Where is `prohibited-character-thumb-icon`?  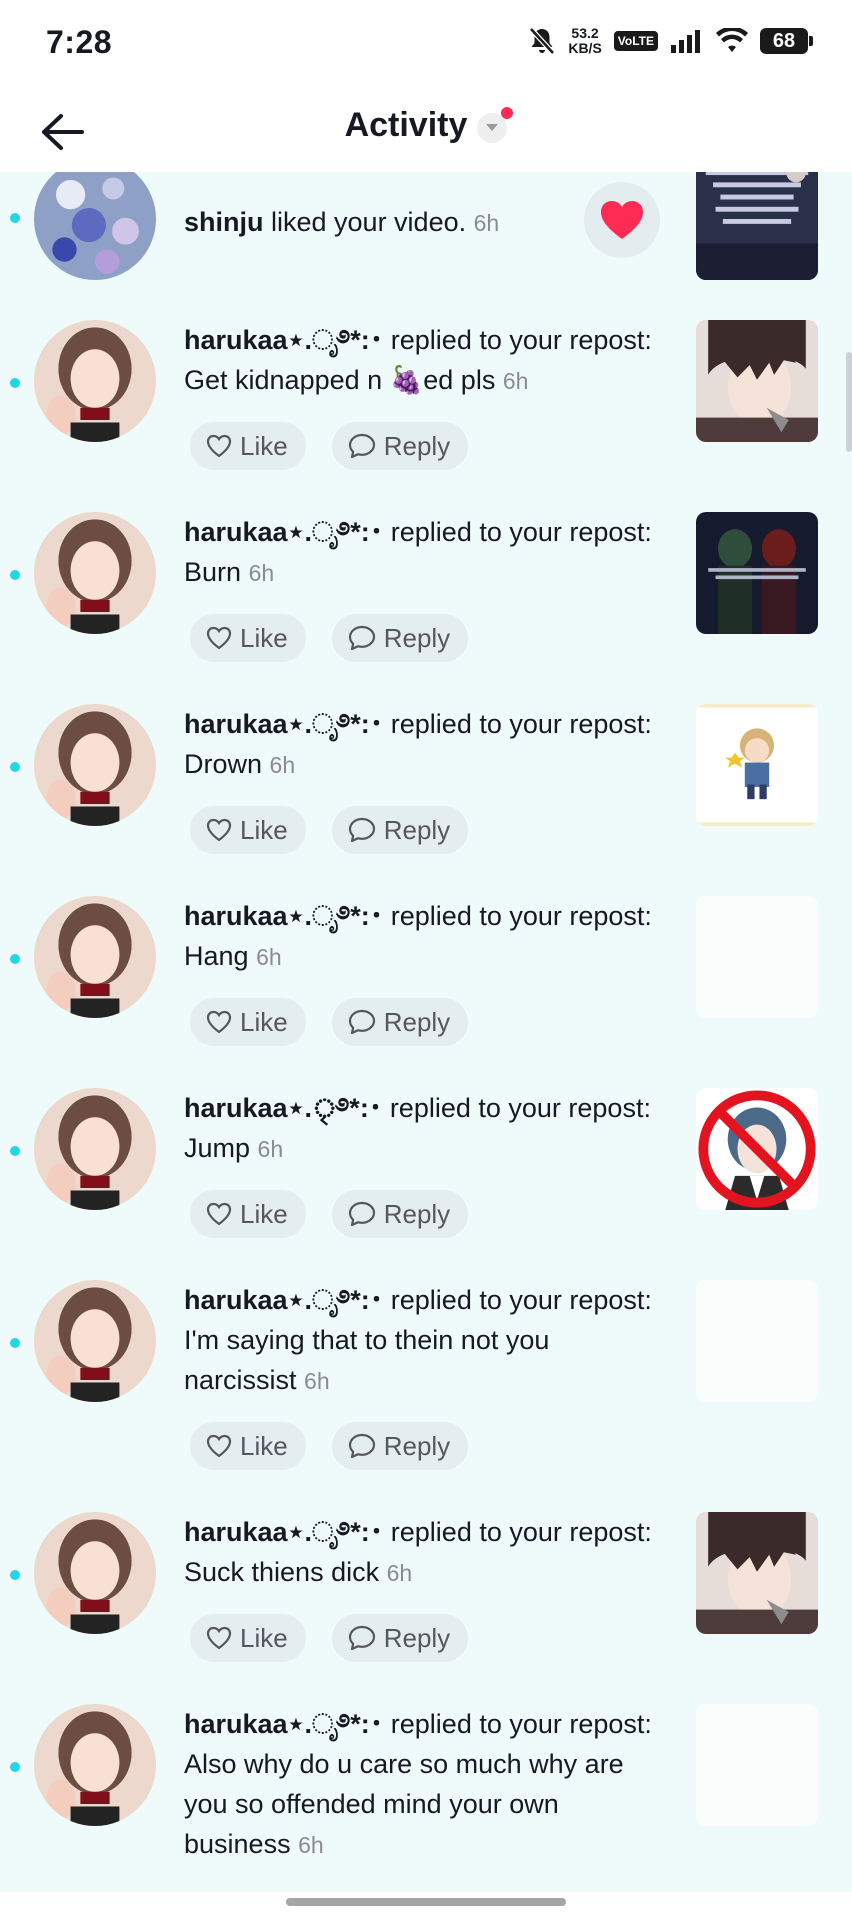 prohibited-character-thumb-icon is located at coordinates (757, 1149).